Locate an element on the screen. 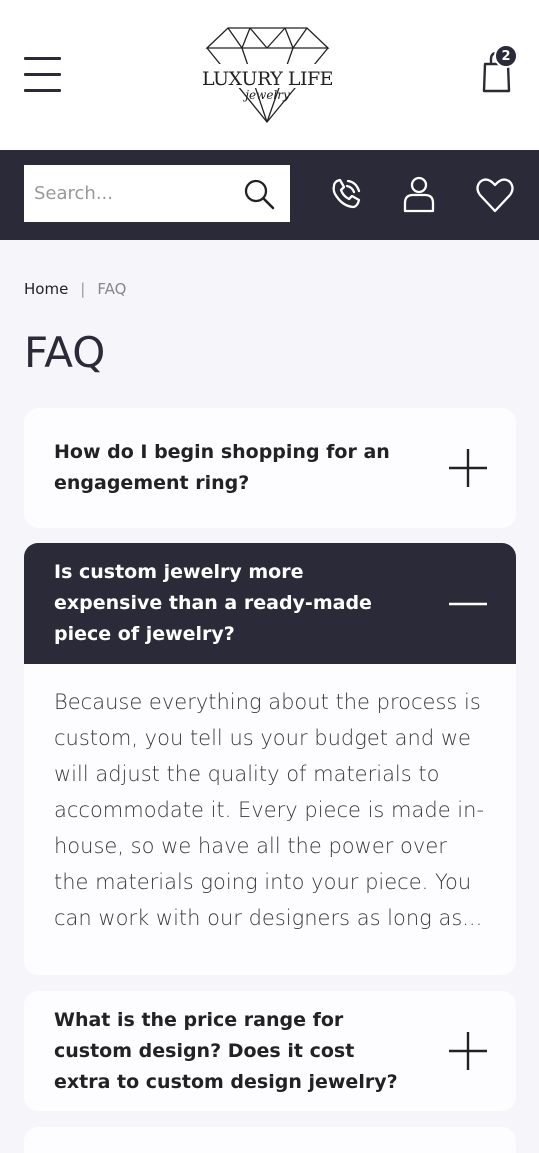  search-bar is located at coordinates (269, 195).